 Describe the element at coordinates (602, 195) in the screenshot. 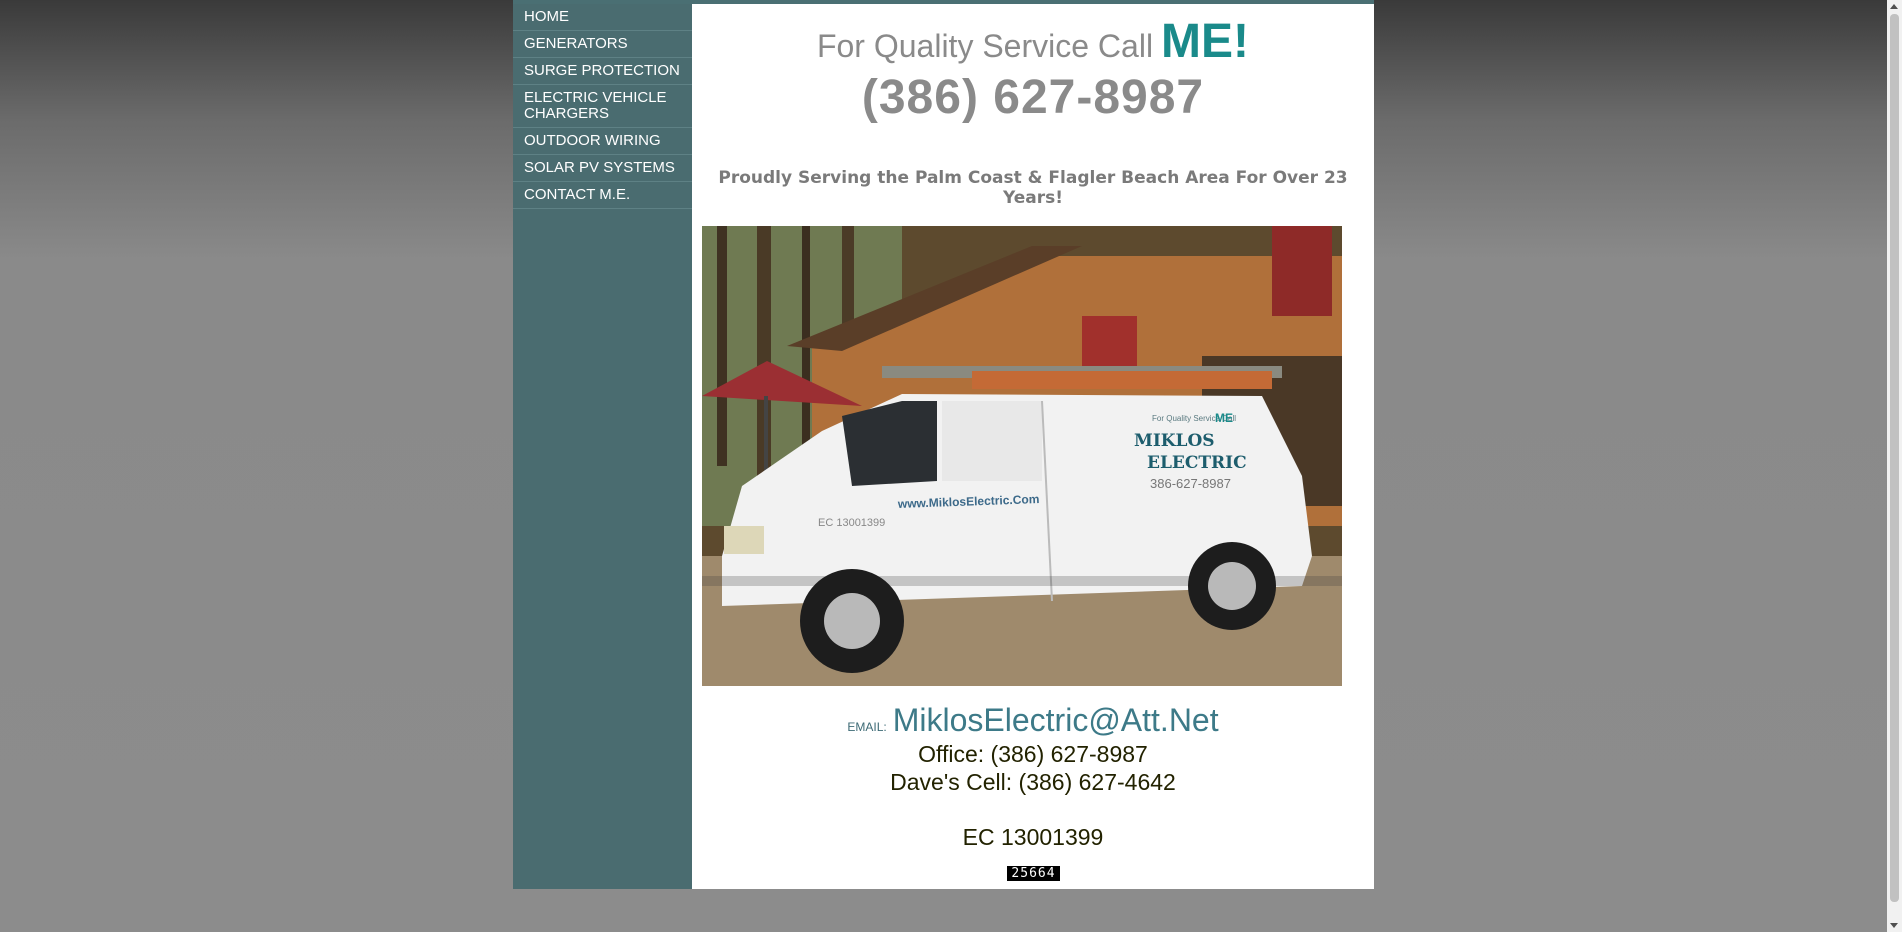

I see `nav-item-contact: CONTACT M.E.` at that location.